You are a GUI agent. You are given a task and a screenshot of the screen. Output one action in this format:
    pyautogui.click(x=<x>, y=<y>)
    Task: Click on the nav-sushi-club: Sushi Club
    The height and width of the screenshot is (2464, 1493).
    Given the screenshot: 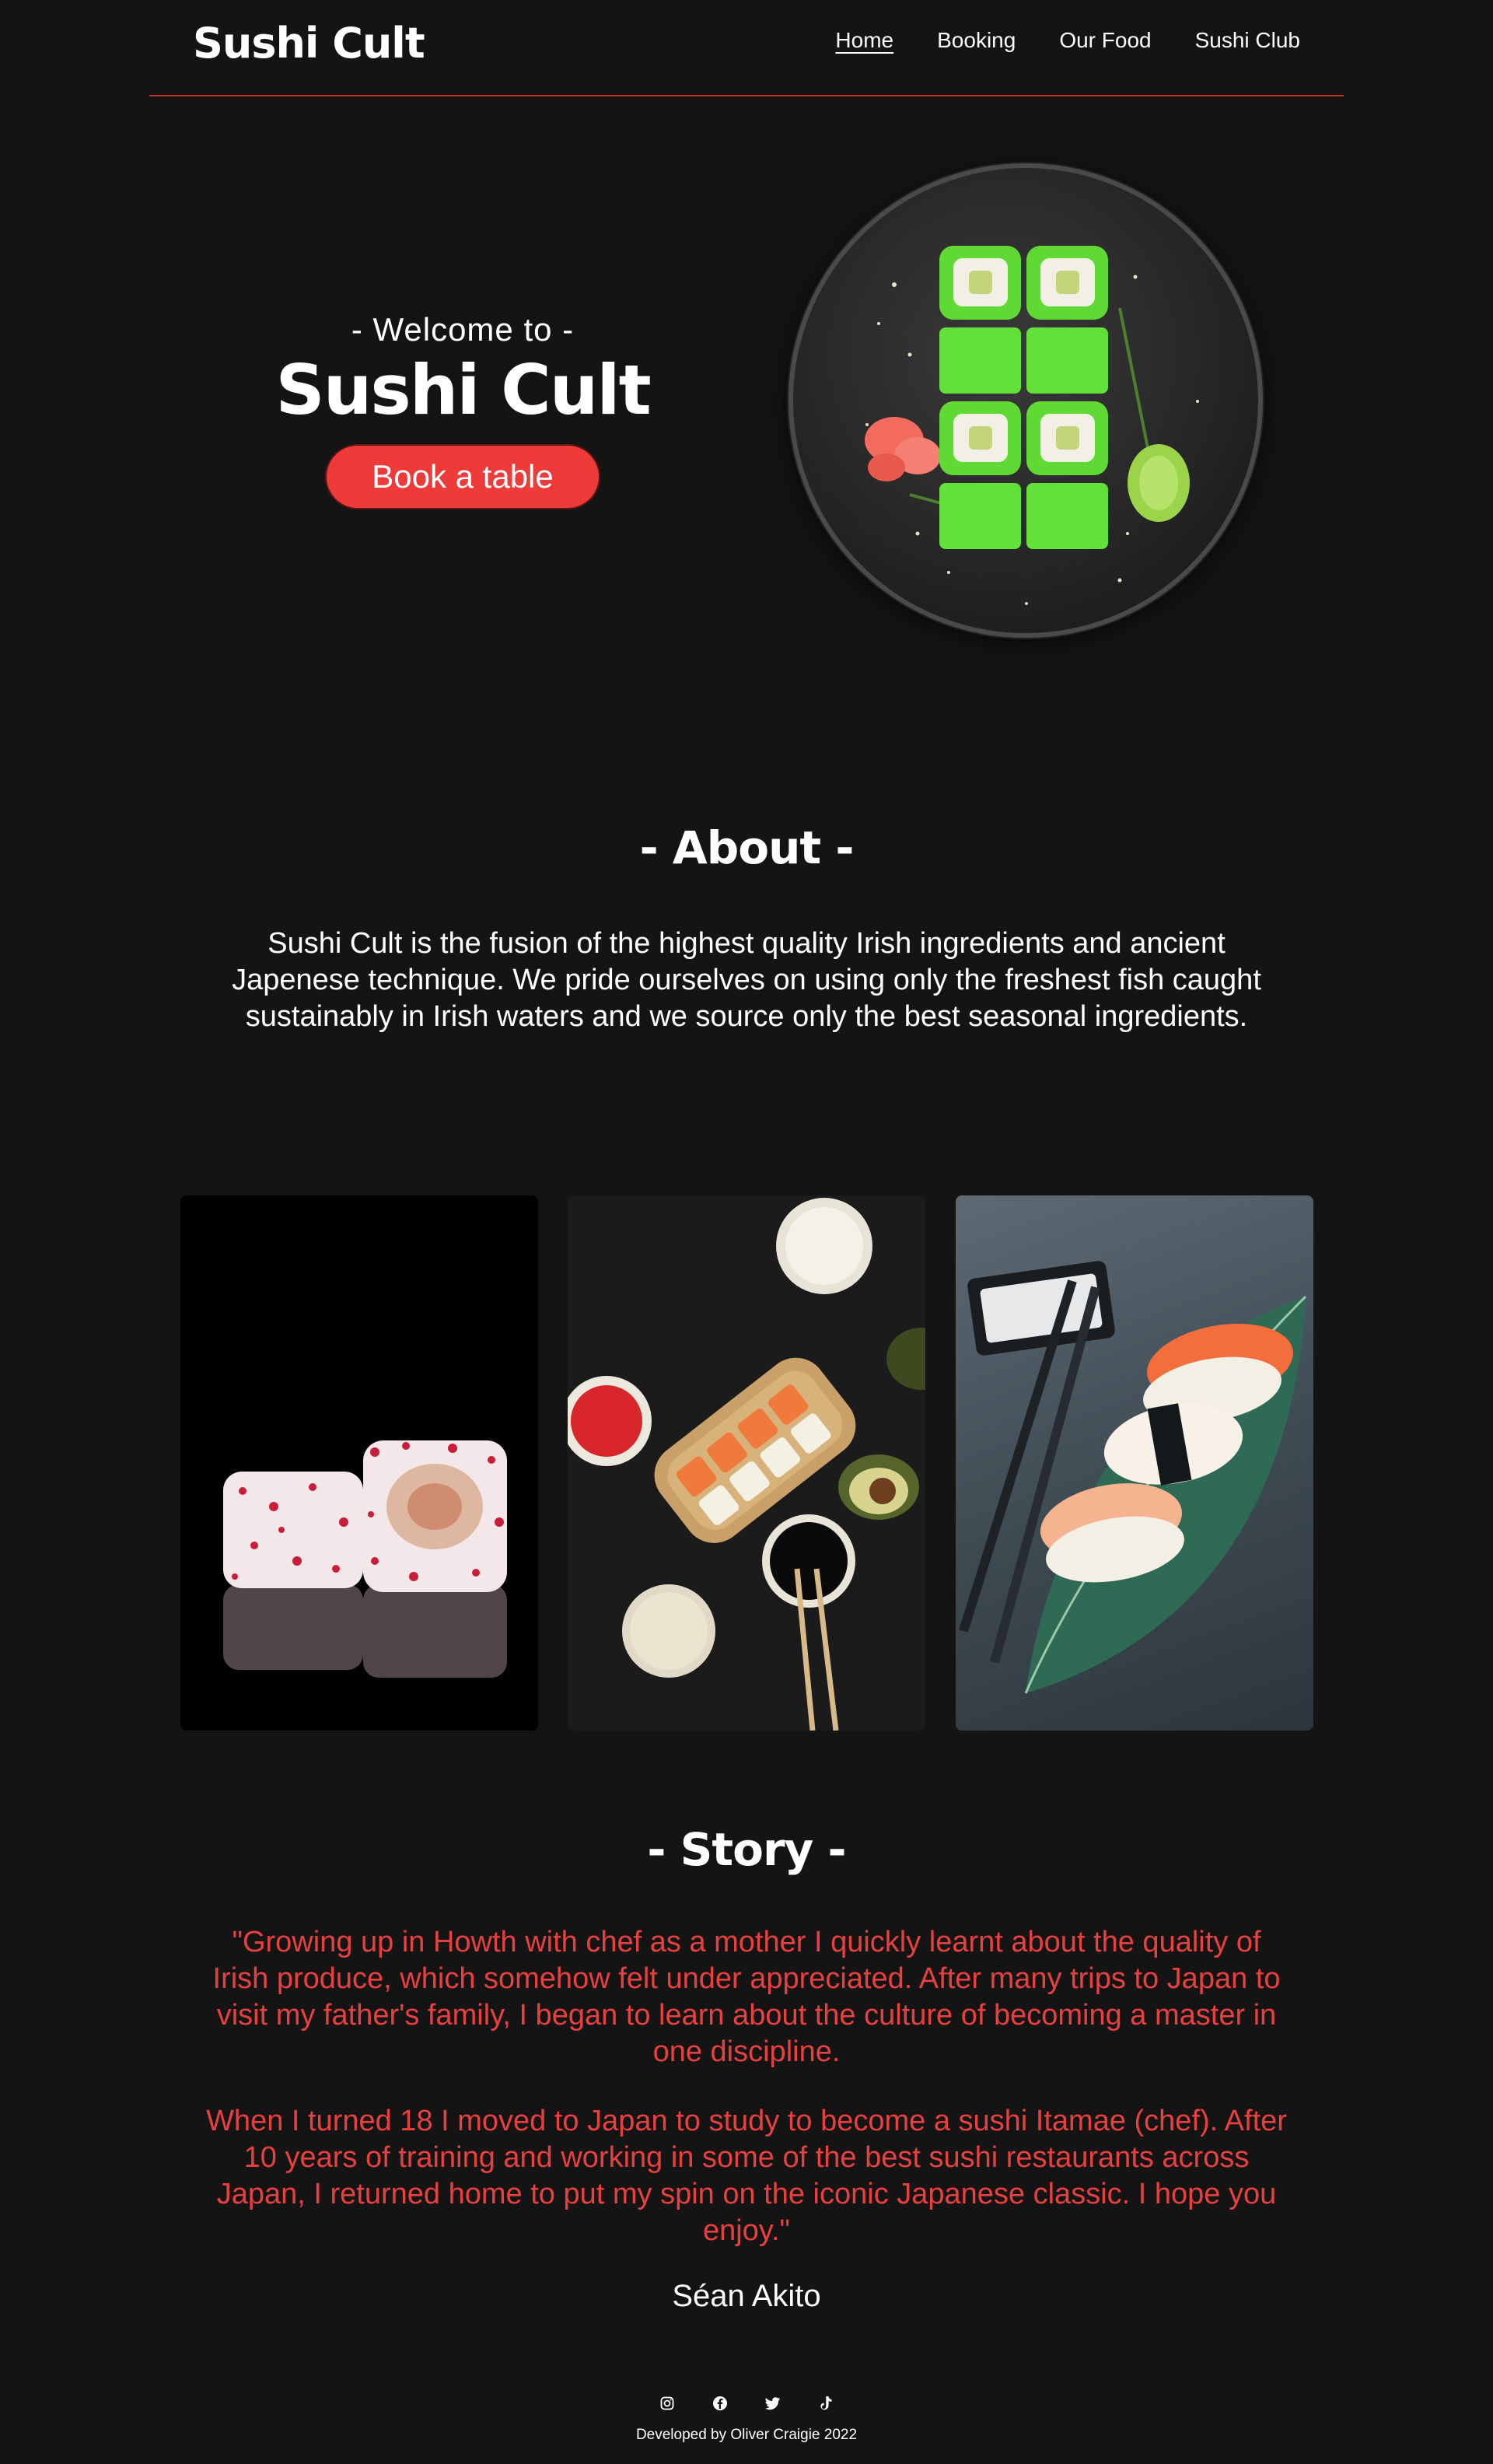 What is the action you would take?
    pyautogui.click(x=1247, y=41)
    